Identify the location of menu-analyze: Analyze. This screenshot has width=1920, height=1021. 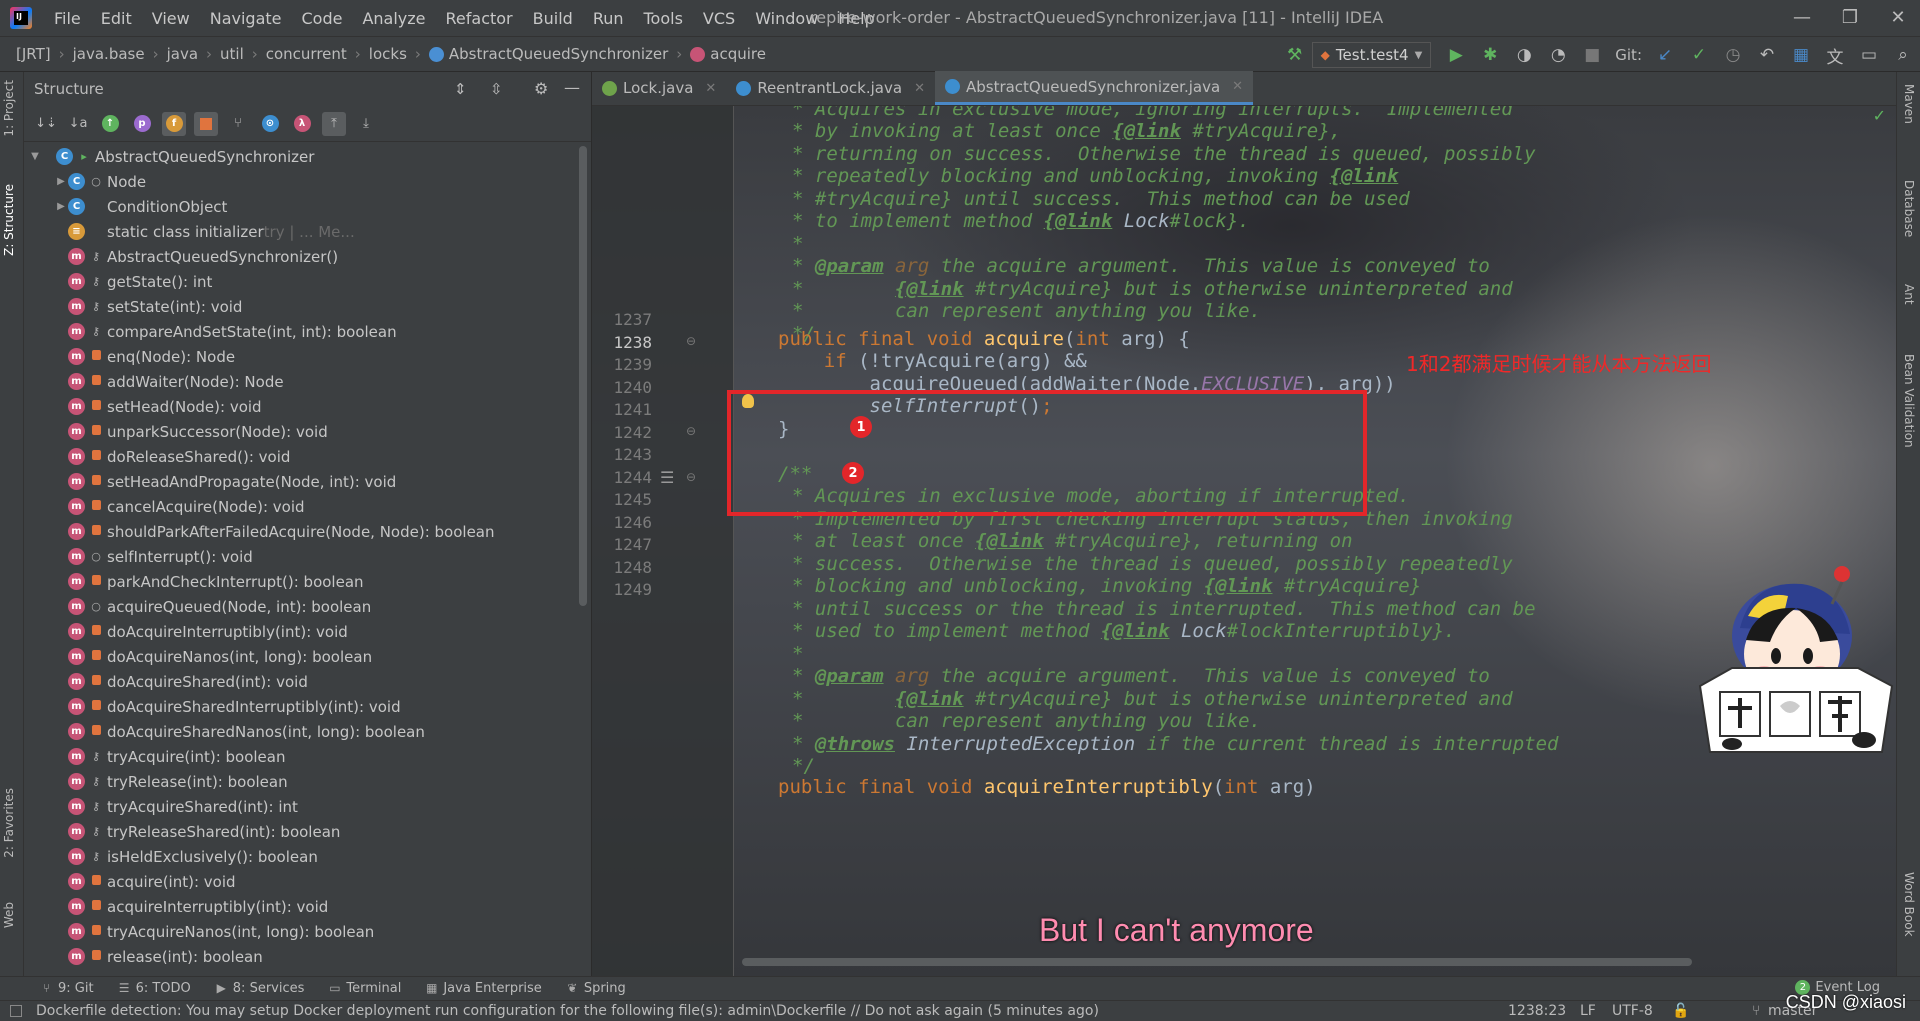
(393, 18).